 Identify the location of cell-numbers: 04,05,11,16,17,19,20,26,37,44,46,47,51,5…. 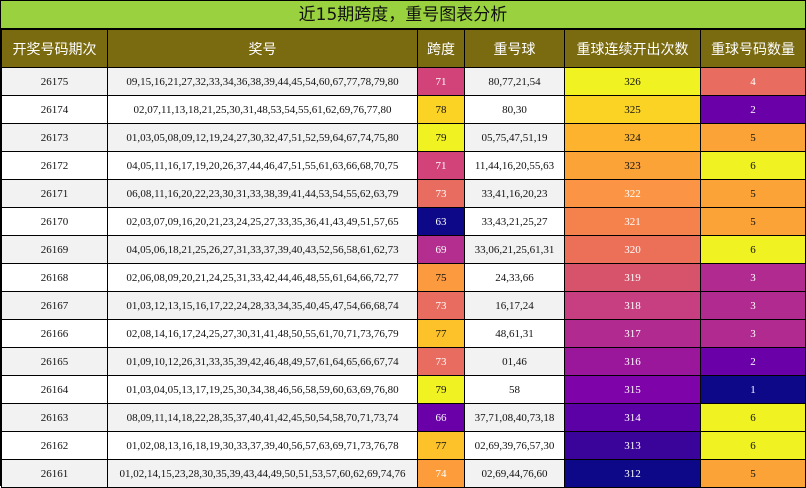
(262, 165).